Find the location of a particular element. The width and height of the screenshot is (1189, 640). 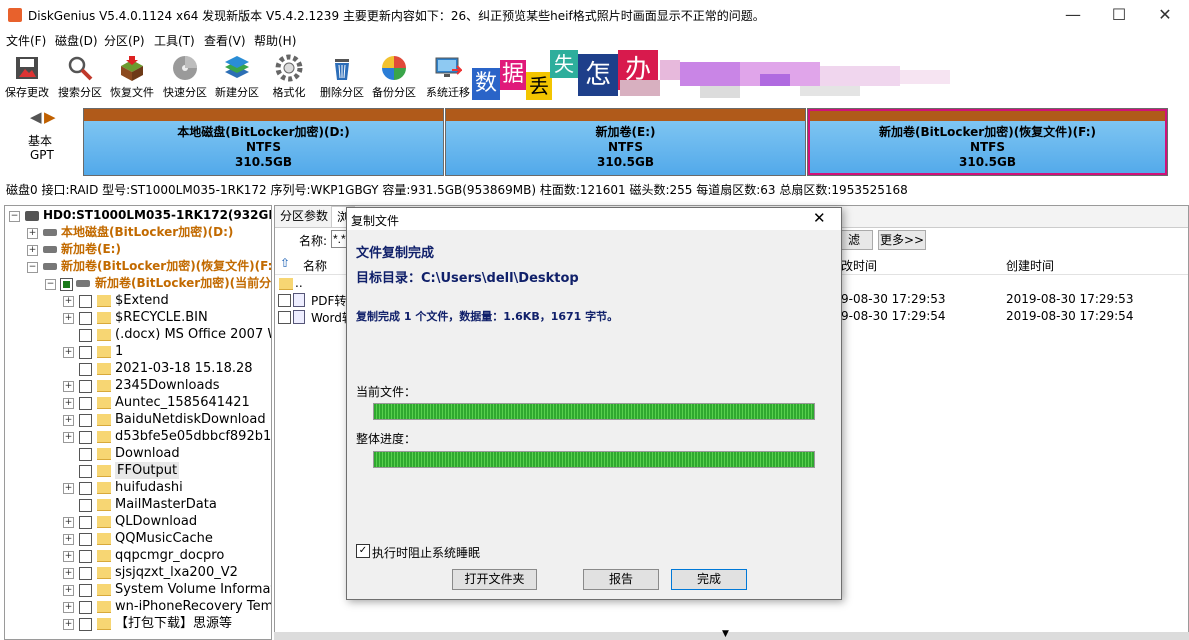

ad-tile: 怎 is located at coordinates (598, 75).